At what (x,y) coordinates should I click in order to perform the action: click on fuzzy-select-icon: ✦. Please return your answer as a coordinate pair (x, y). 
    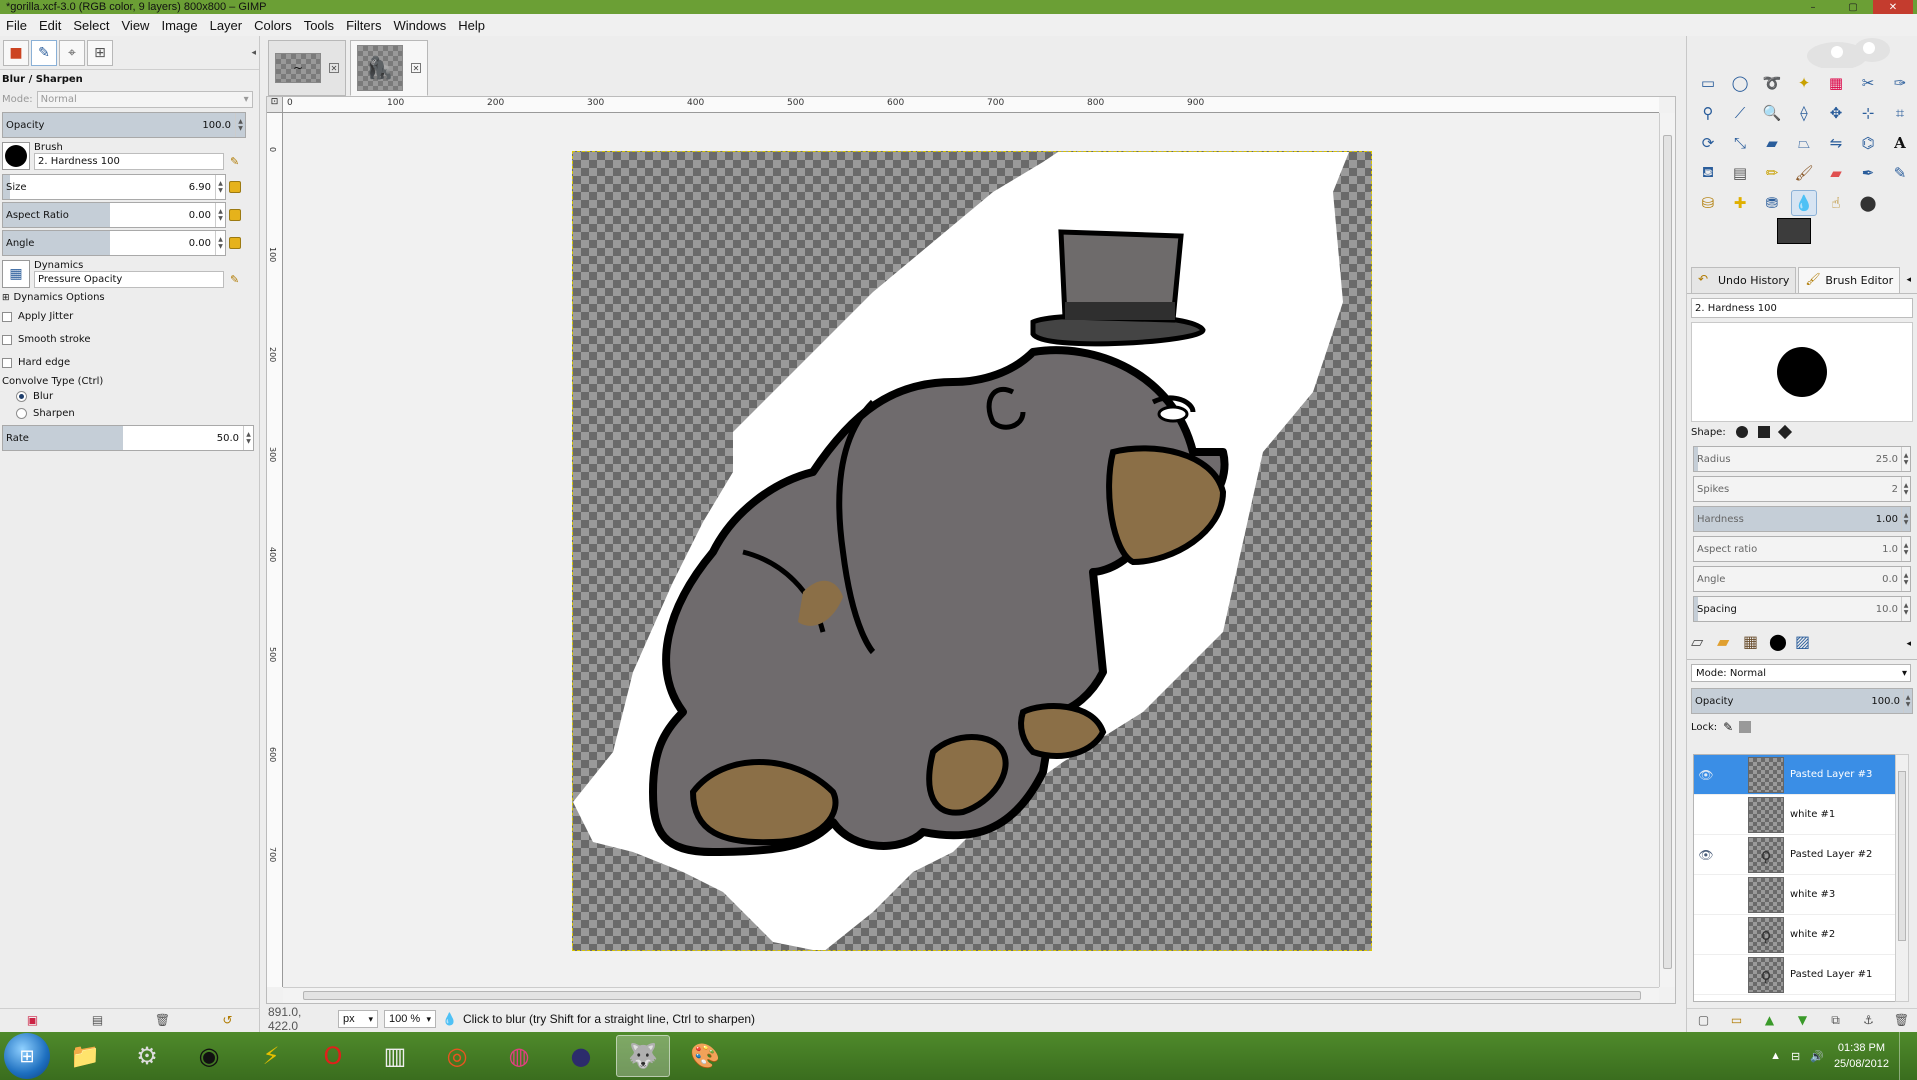
    Looking at the image, I should click on (1804, 83).